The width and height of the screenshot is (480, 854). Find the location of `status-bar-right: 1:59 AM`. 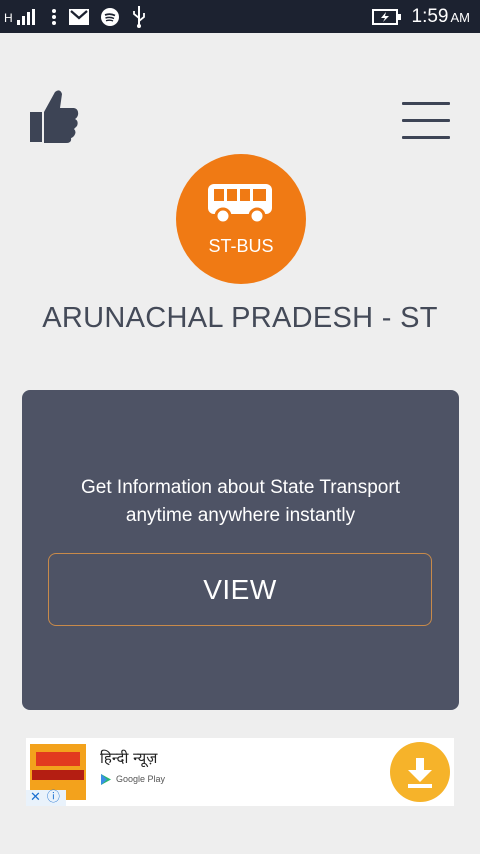

status-bar-right: 1:59 AM is located at coordinates (420, 17).